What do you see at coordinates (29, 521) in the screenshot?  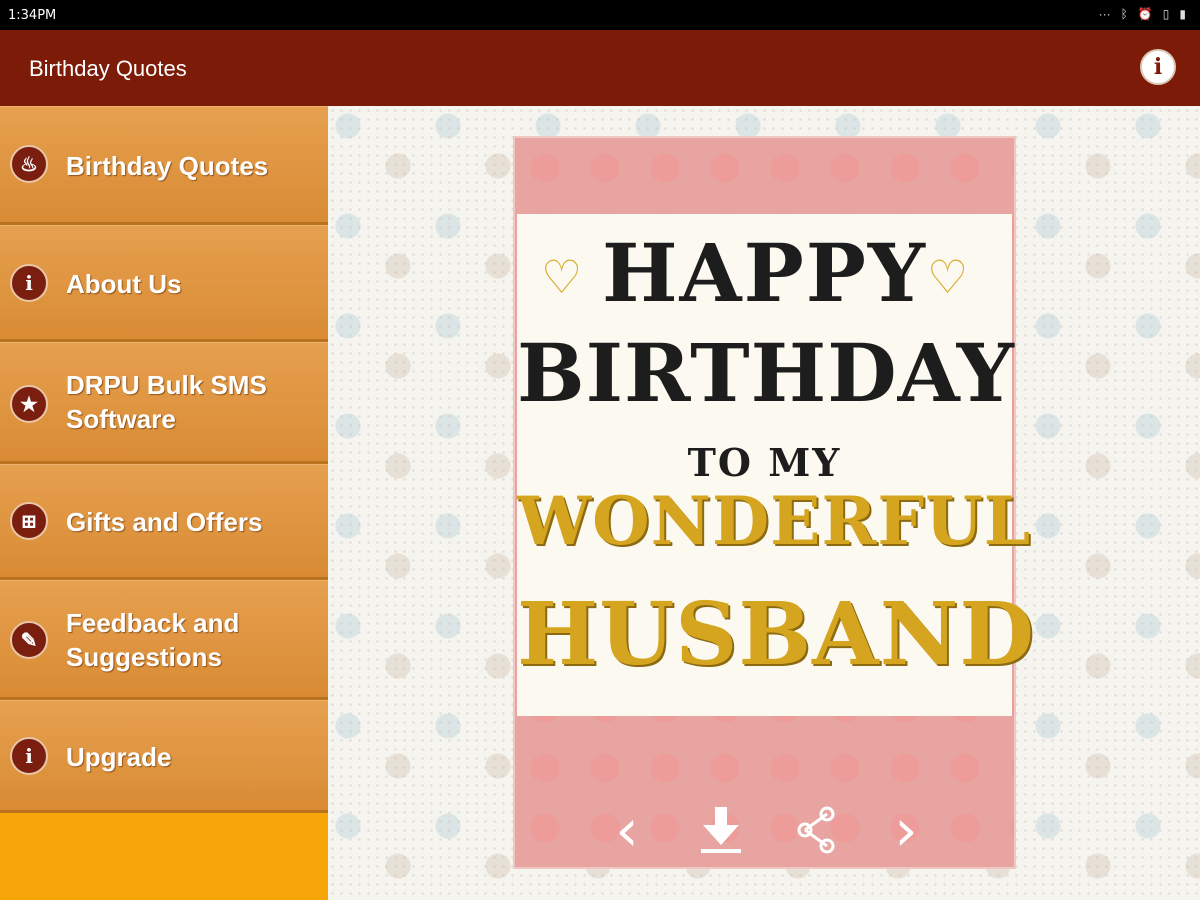 I see `gift-icon: ⊞` at bounding box center [29, 521].